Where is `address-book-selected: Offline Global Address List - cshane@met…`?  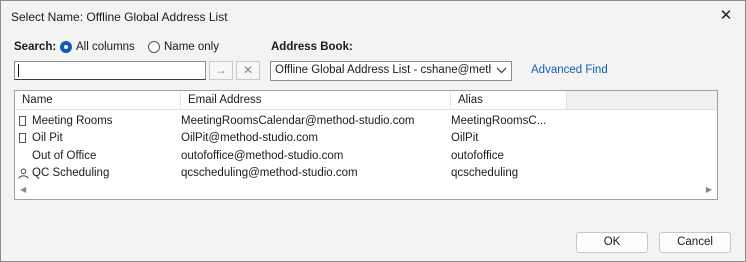 address-book-selected: Offline Global Address List - cshane@met… is located at coordinates (383, 70).